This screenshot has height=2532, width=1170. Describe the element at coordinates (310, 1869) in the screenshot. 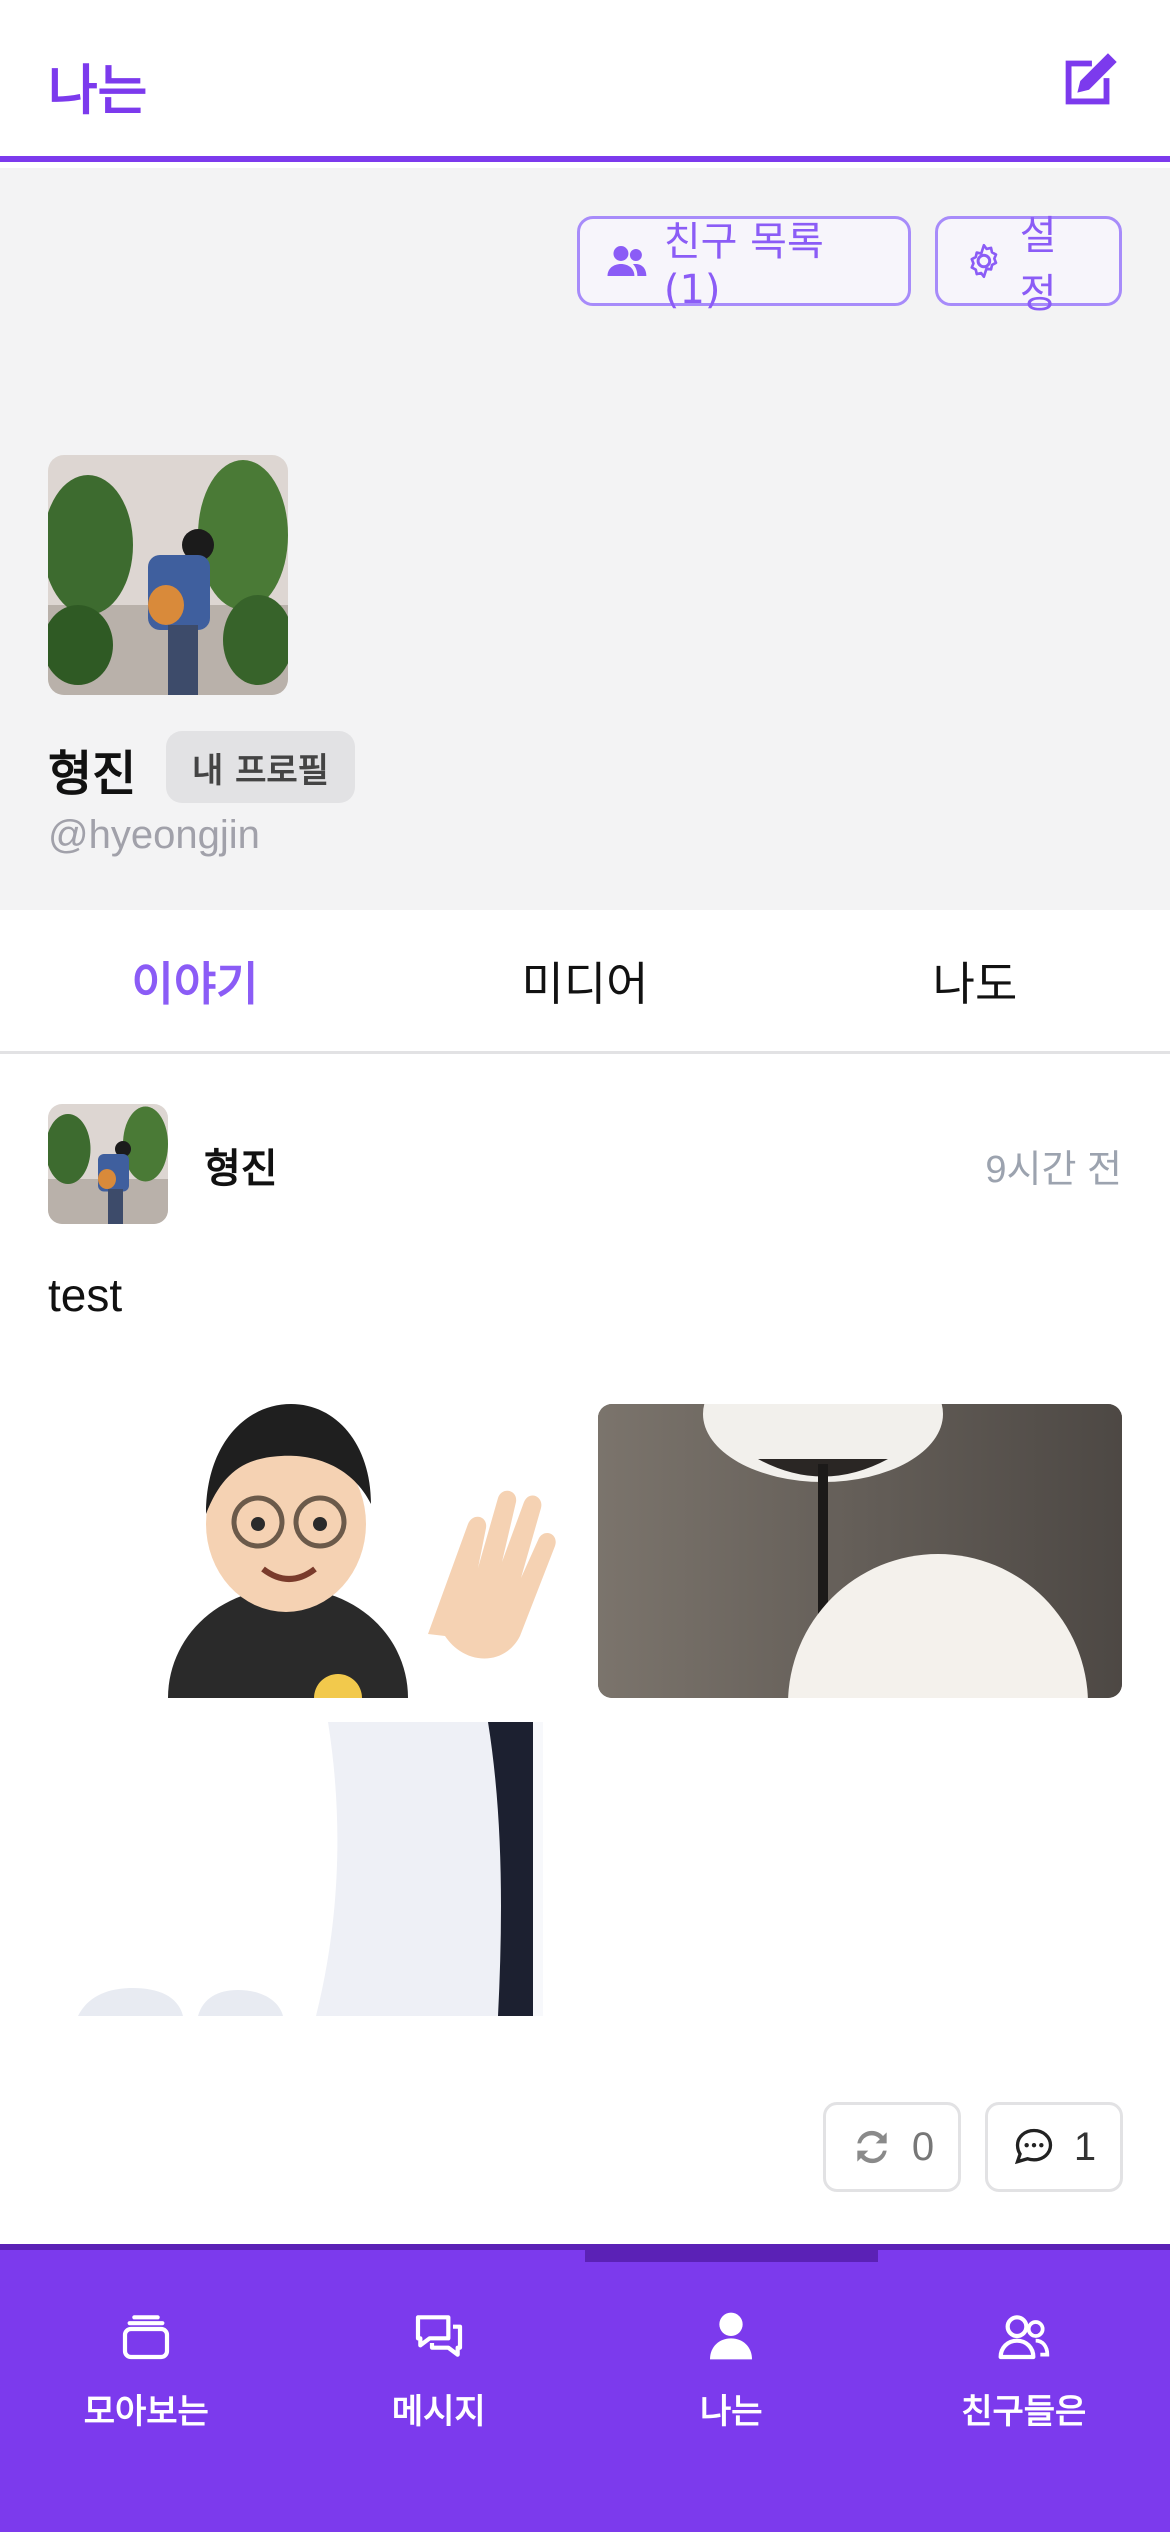

I see `post-media-console` at that location.